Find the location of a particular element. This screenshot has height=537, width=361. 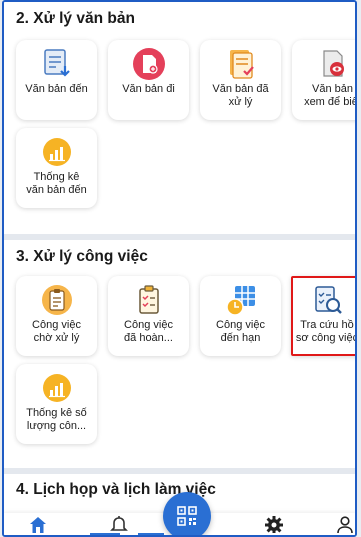

section-title: 3. Xử lý công việc is located at coordinates (82, 256).